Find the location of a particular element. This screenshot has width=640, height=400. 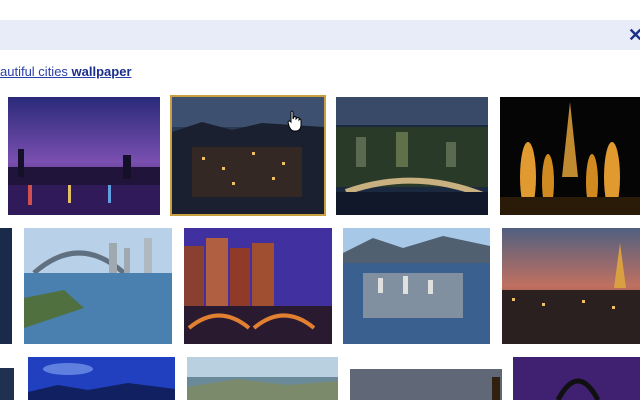

related-search-link: autiful cities wallpaper is located at coordinates (66, 71).